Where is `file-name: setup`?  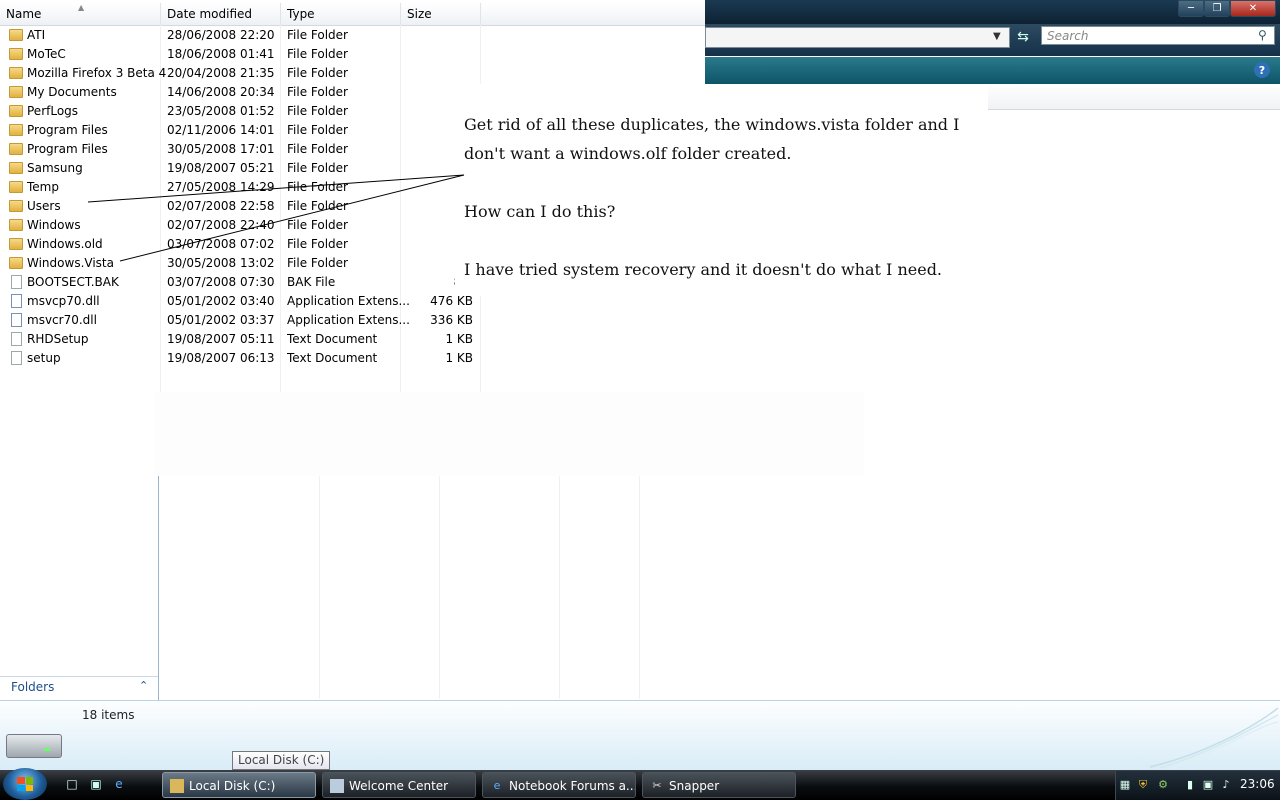
file-name: setup is located at coordinates (44, 358).